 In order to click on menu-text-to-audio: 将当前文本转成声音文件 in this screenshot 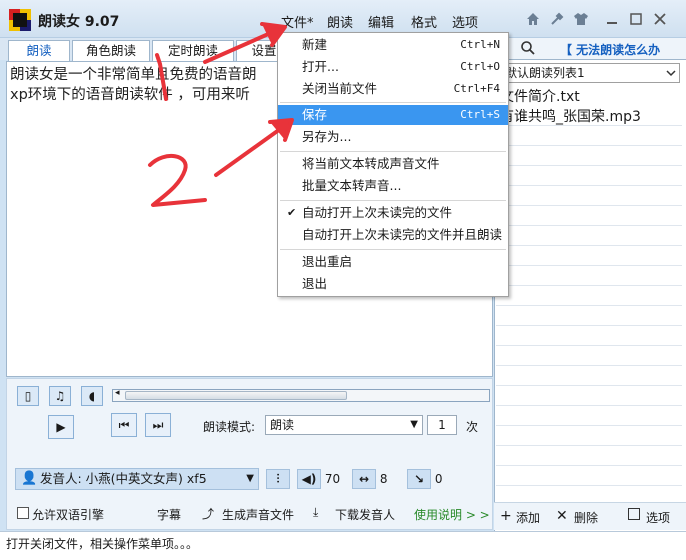, I will do `click(393, 164)`.